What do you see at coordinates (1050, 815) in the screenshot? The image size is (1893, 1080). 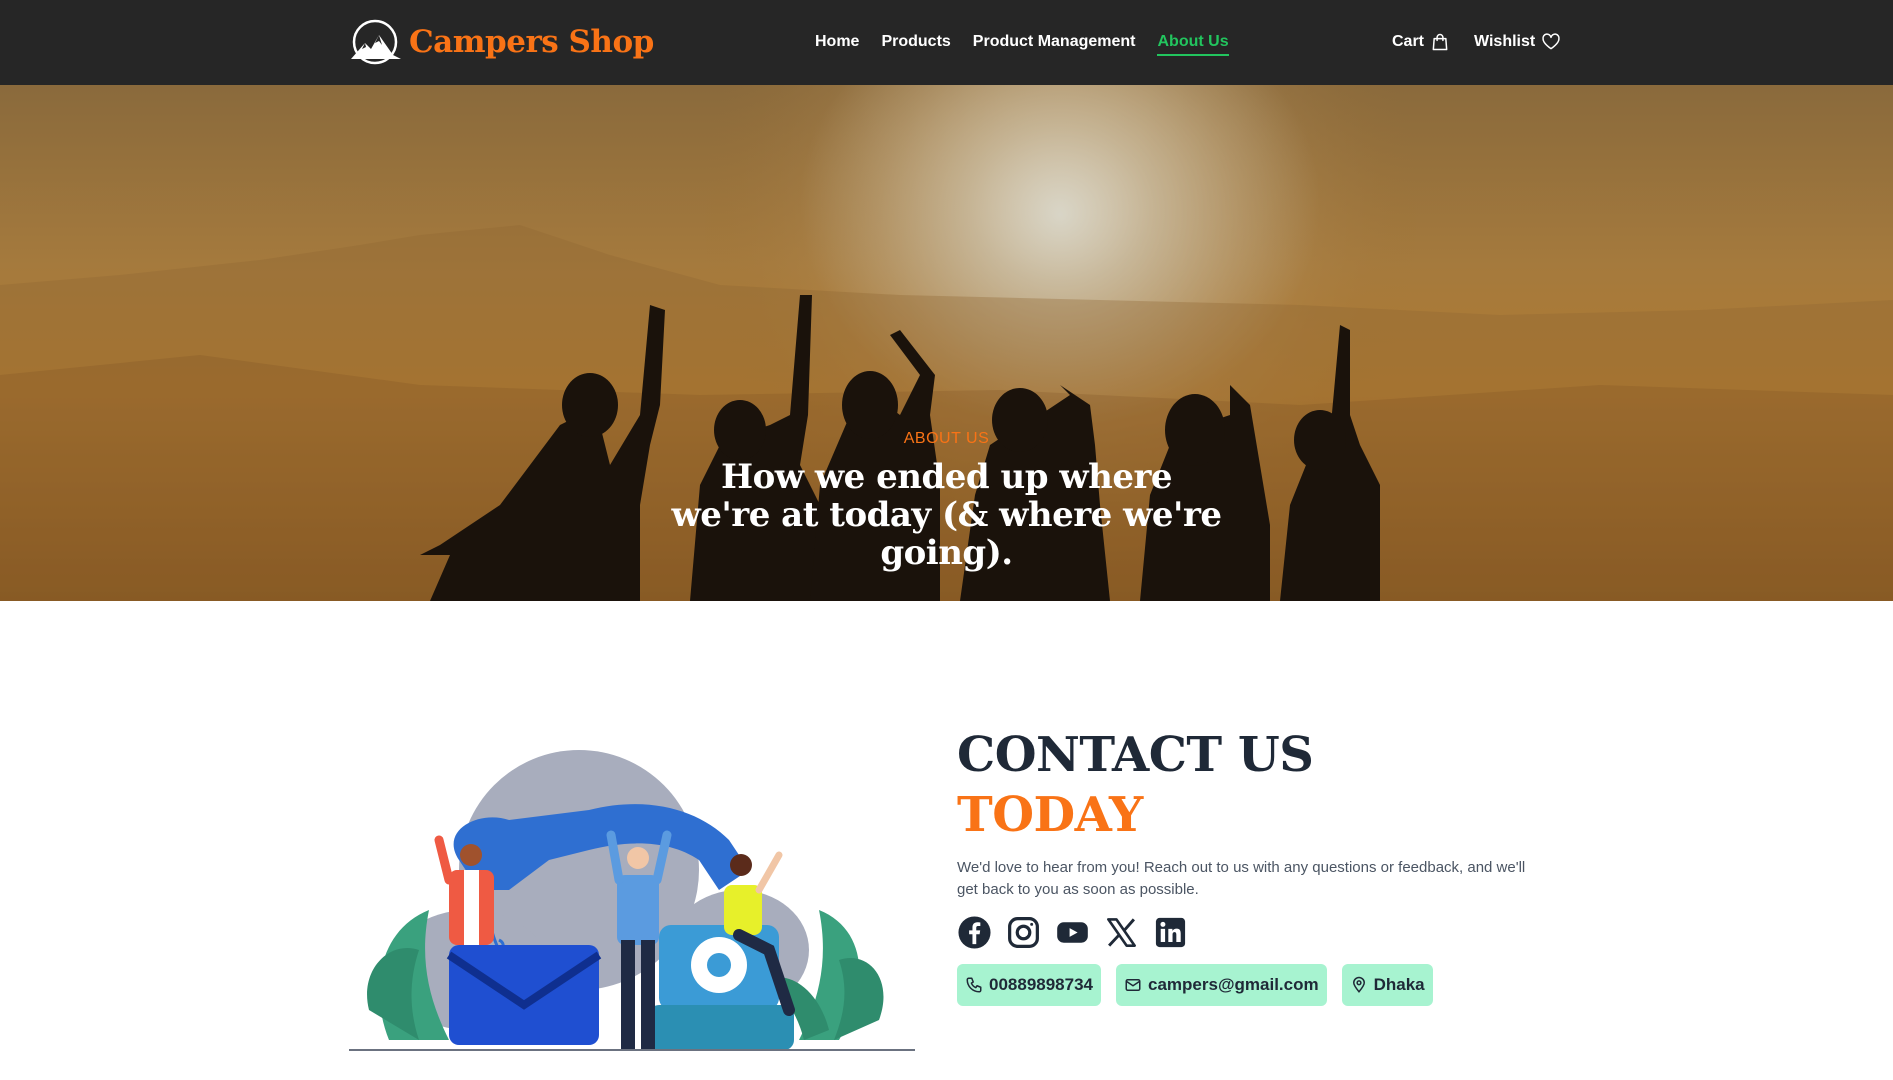 I see `contact-heading-accent: TODAY` at bounding box center [1050, 815].